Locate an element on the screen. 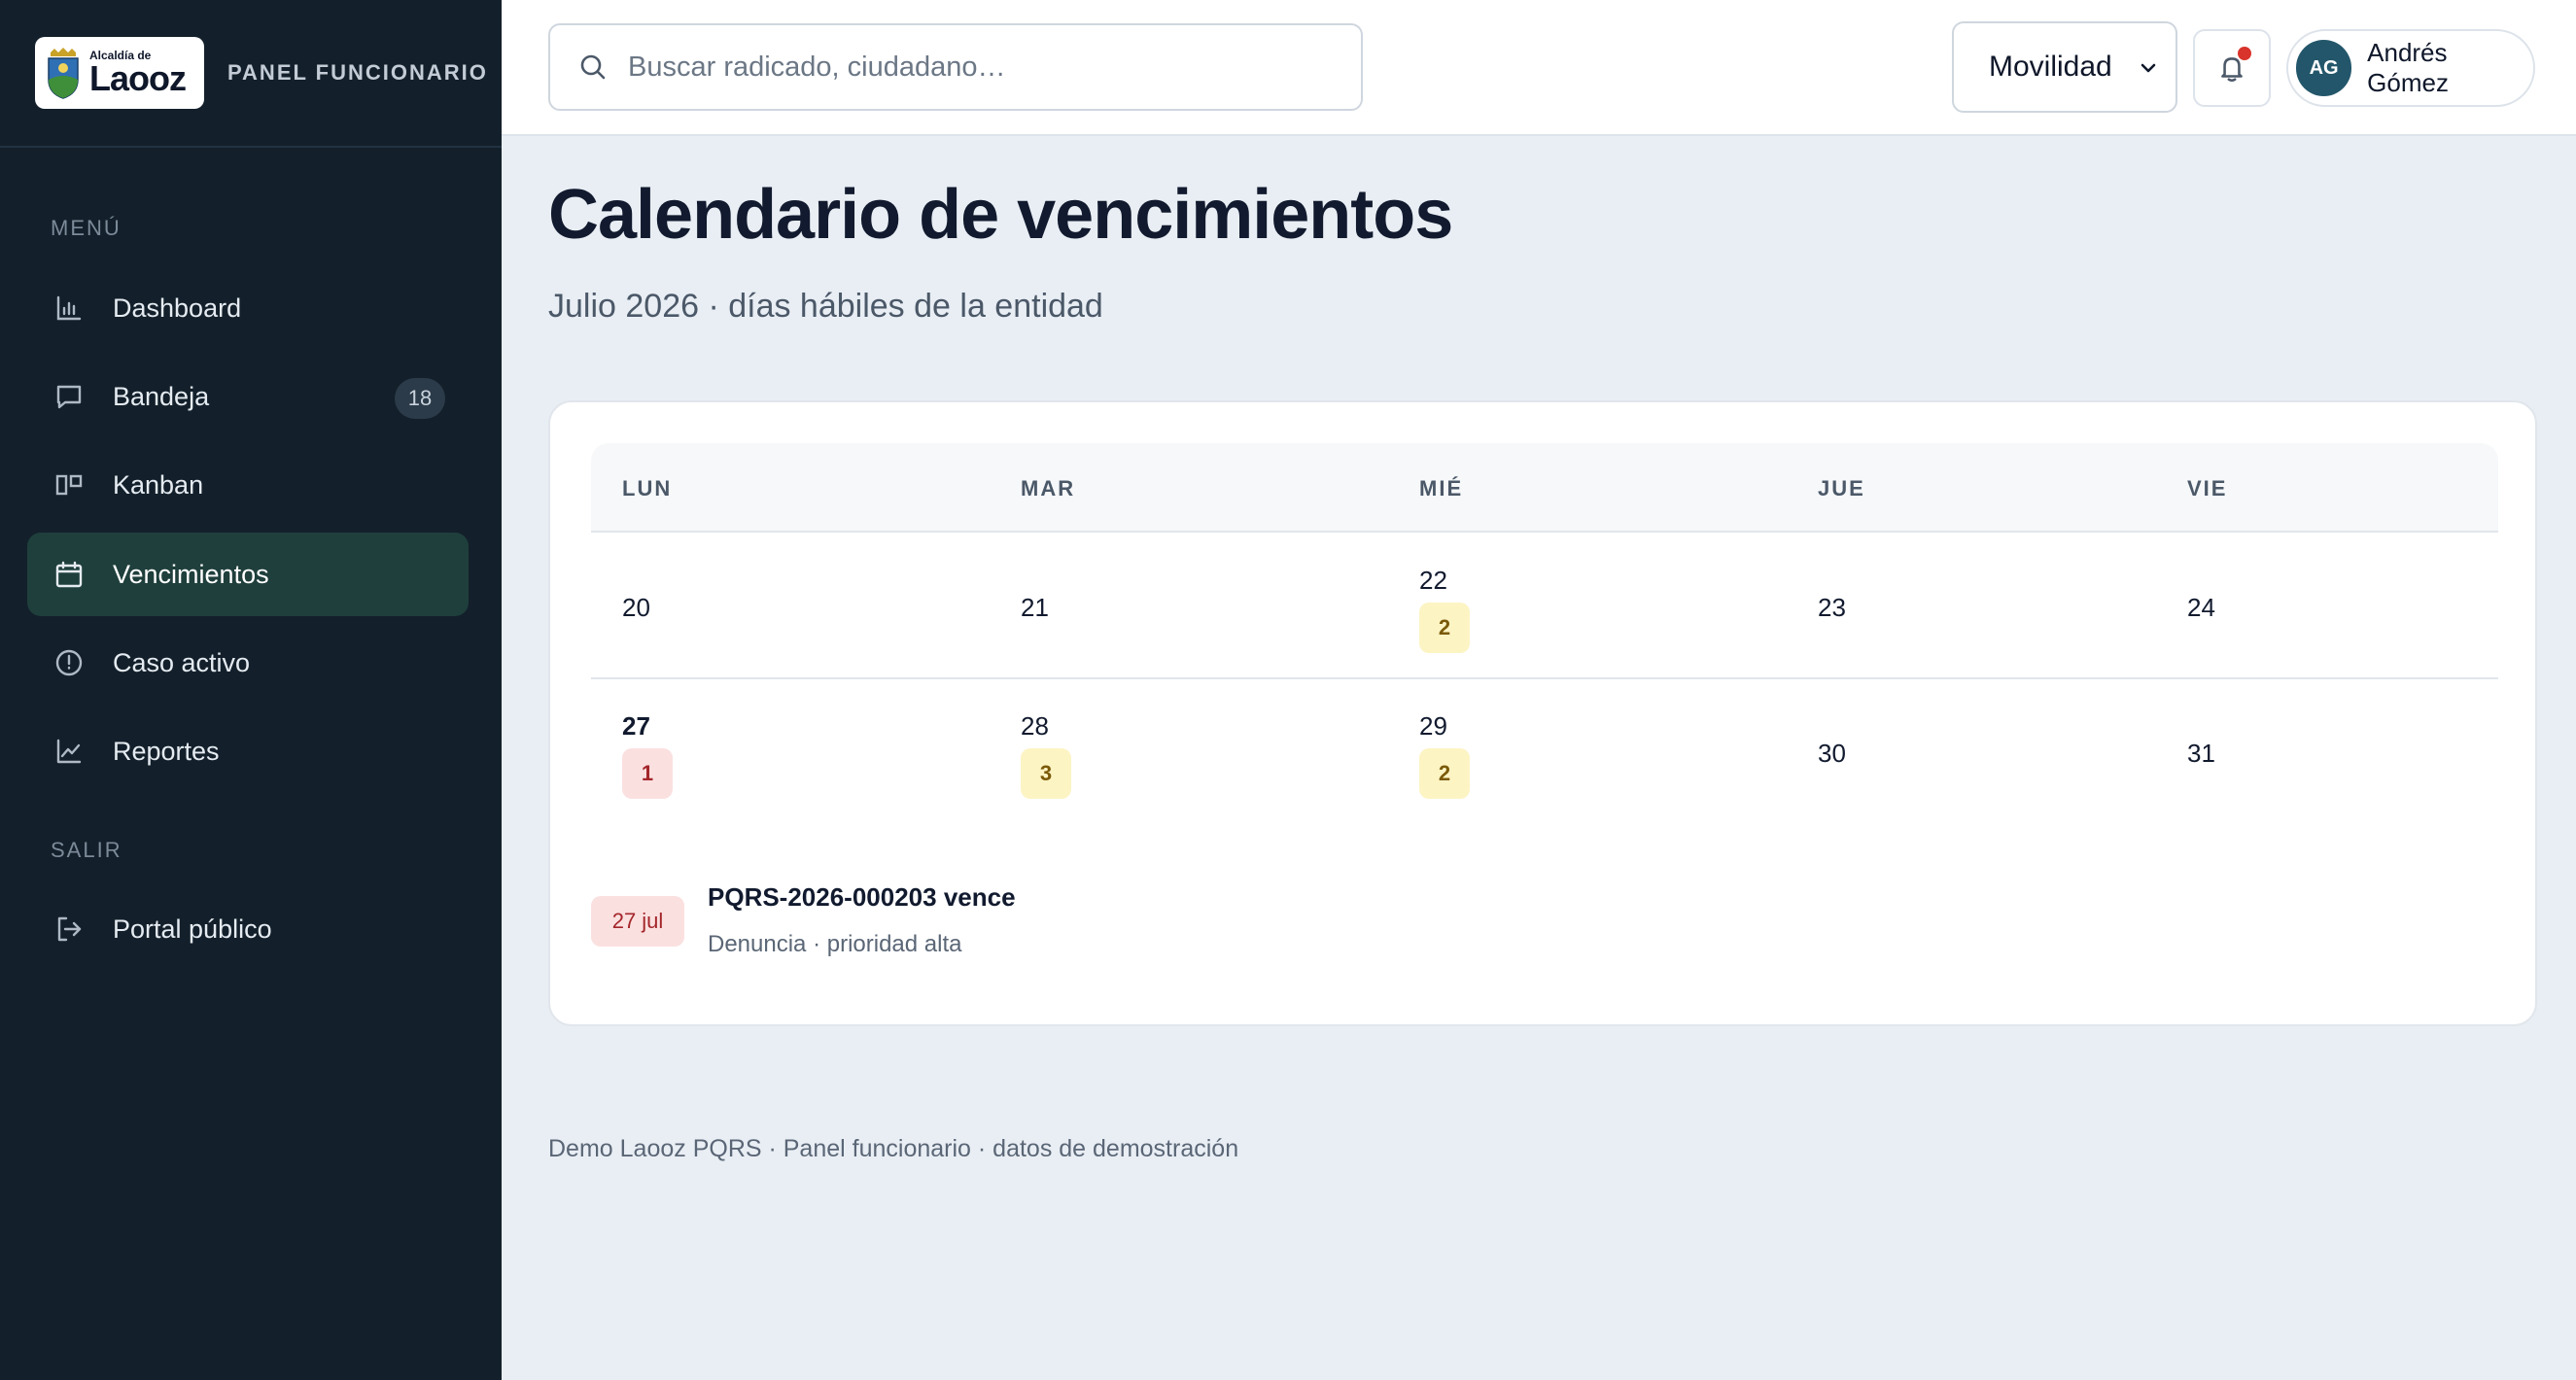 The width and height of the screenshot is (2576, 1380). sidebar-item-kanban: Kanban is located at coordinates (248, 485).